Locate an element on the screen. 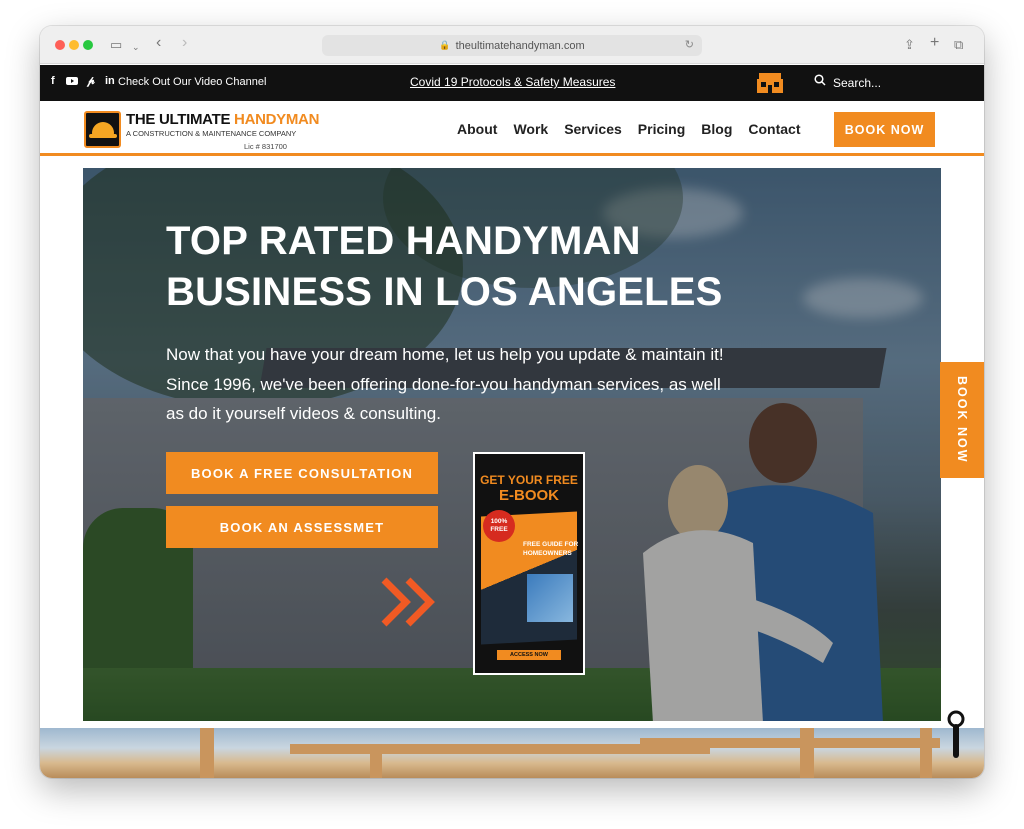  address-bar: 🔒 theultimatehandyman.com ↻ is located at coordinates (512, 45).